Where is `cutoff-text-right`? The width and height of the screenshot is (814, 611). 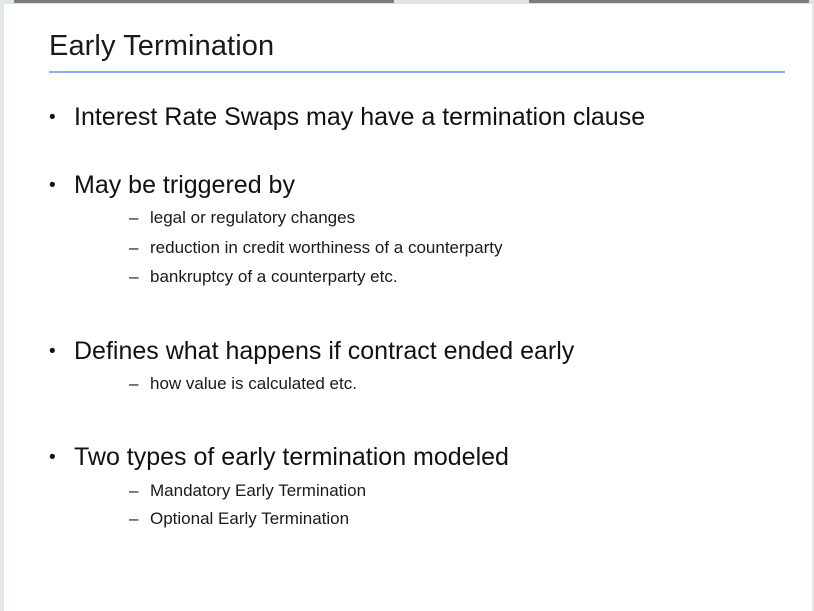
cutoff-text-right is located at coordinates (669, 1).